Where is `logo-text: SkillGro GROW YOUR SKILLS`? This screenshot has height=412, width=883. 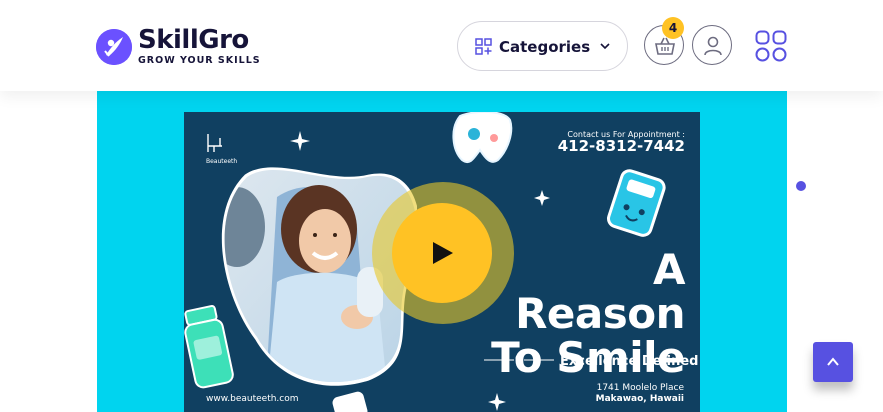
logo-text: SkillGro GROW YOUR SKILLS is located at coordinates (199, 47).